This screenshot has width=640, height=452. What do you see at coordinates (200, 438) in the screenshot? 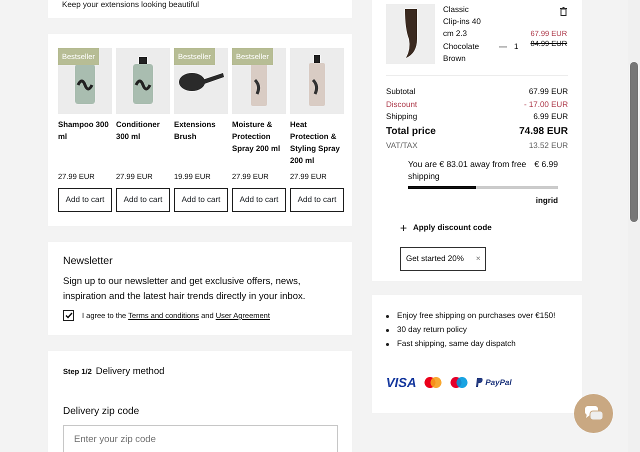
I see `zip-code-field: Enter your zip code` at bounding box center [200, 438].